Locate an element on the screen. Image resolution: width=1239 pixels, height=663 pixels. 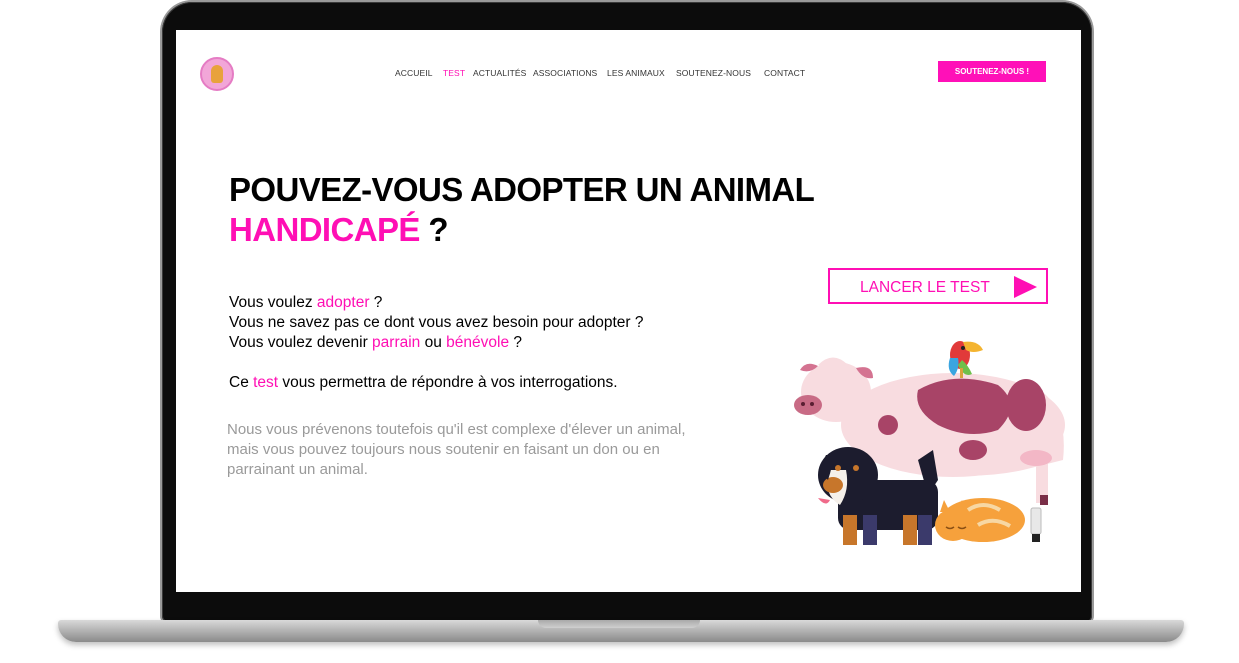
start-test-label: LANCER LE TEST is located at coordinates (925, 287).